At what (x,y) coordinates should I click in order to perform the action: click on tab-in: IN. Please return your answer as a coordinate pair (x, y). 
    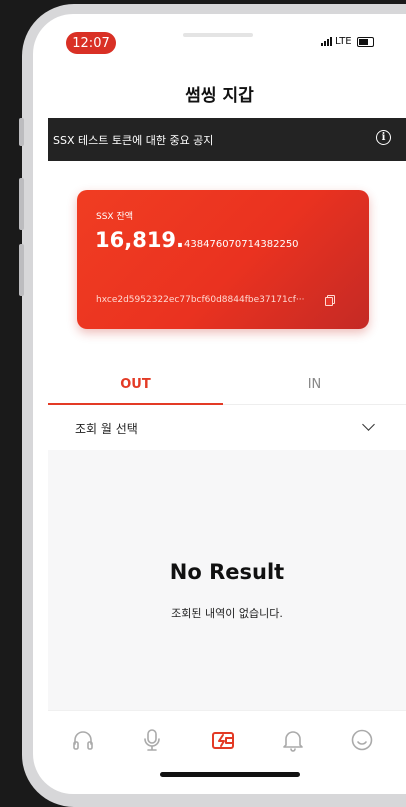
    Looking at the image, I should click on (314, 384).